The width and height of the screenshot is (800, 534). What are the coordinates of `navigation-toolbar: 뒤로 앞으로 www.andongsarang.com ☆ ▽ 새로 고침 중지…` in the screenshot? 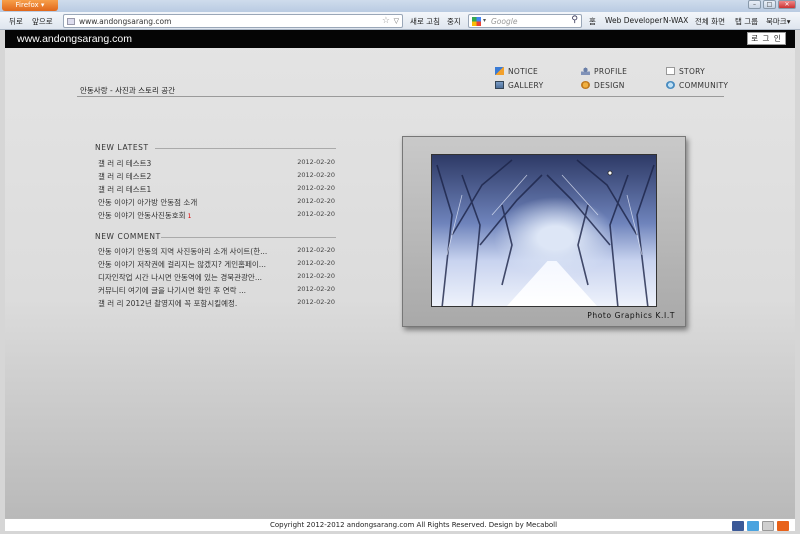 It's located at (400, 21).